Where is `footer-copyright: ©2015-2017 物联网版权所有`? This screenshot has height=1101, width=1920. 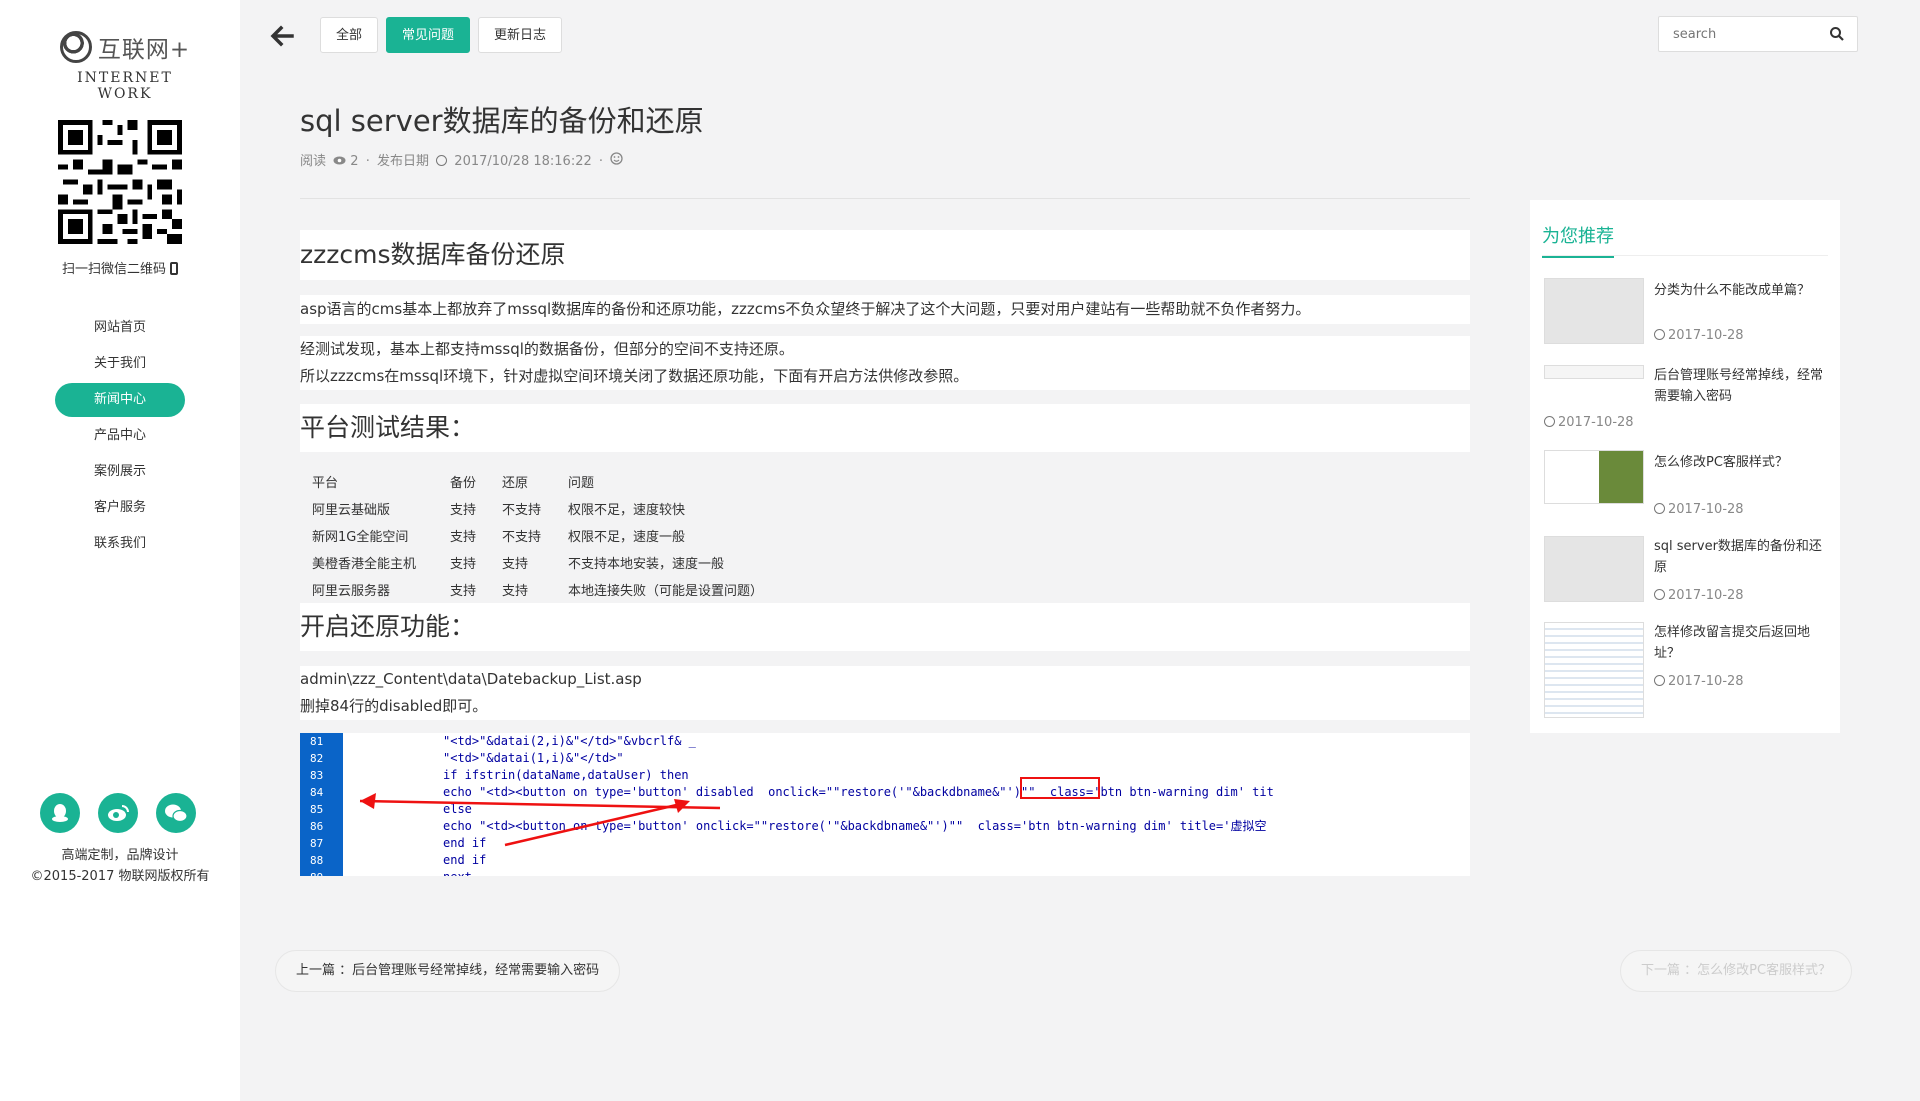 footer-copyright: ©2015-2017 物联网版权所有 is located at coordinates (120, 876).